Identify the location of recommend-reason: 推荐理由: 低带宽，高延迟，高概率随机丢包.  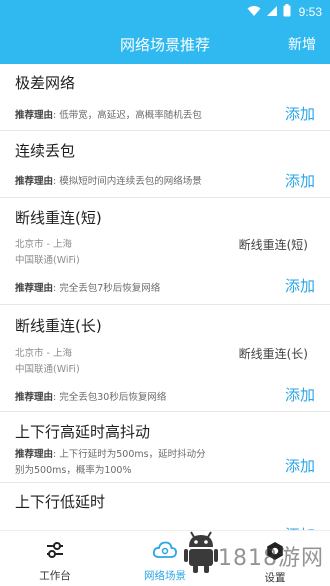
(108, 115).